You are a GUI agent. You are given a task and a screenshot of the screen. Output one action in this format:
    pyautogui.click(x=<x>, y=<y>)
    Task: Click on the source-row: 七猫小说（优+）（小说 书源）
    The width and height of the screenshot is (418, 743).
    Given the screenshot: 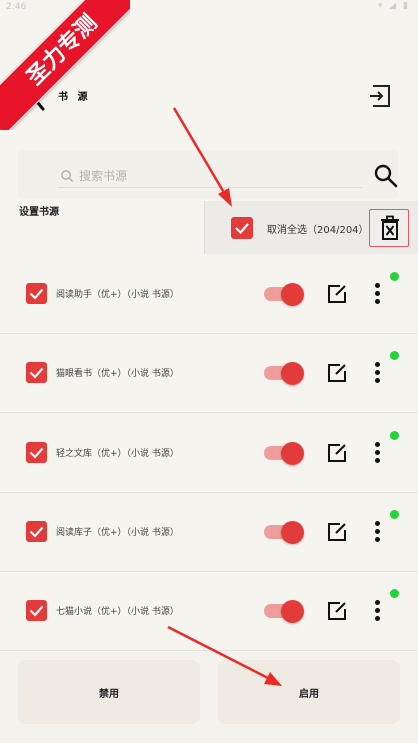 What is the action you would take?
    pyautogui.click(x=209, y=611)
    